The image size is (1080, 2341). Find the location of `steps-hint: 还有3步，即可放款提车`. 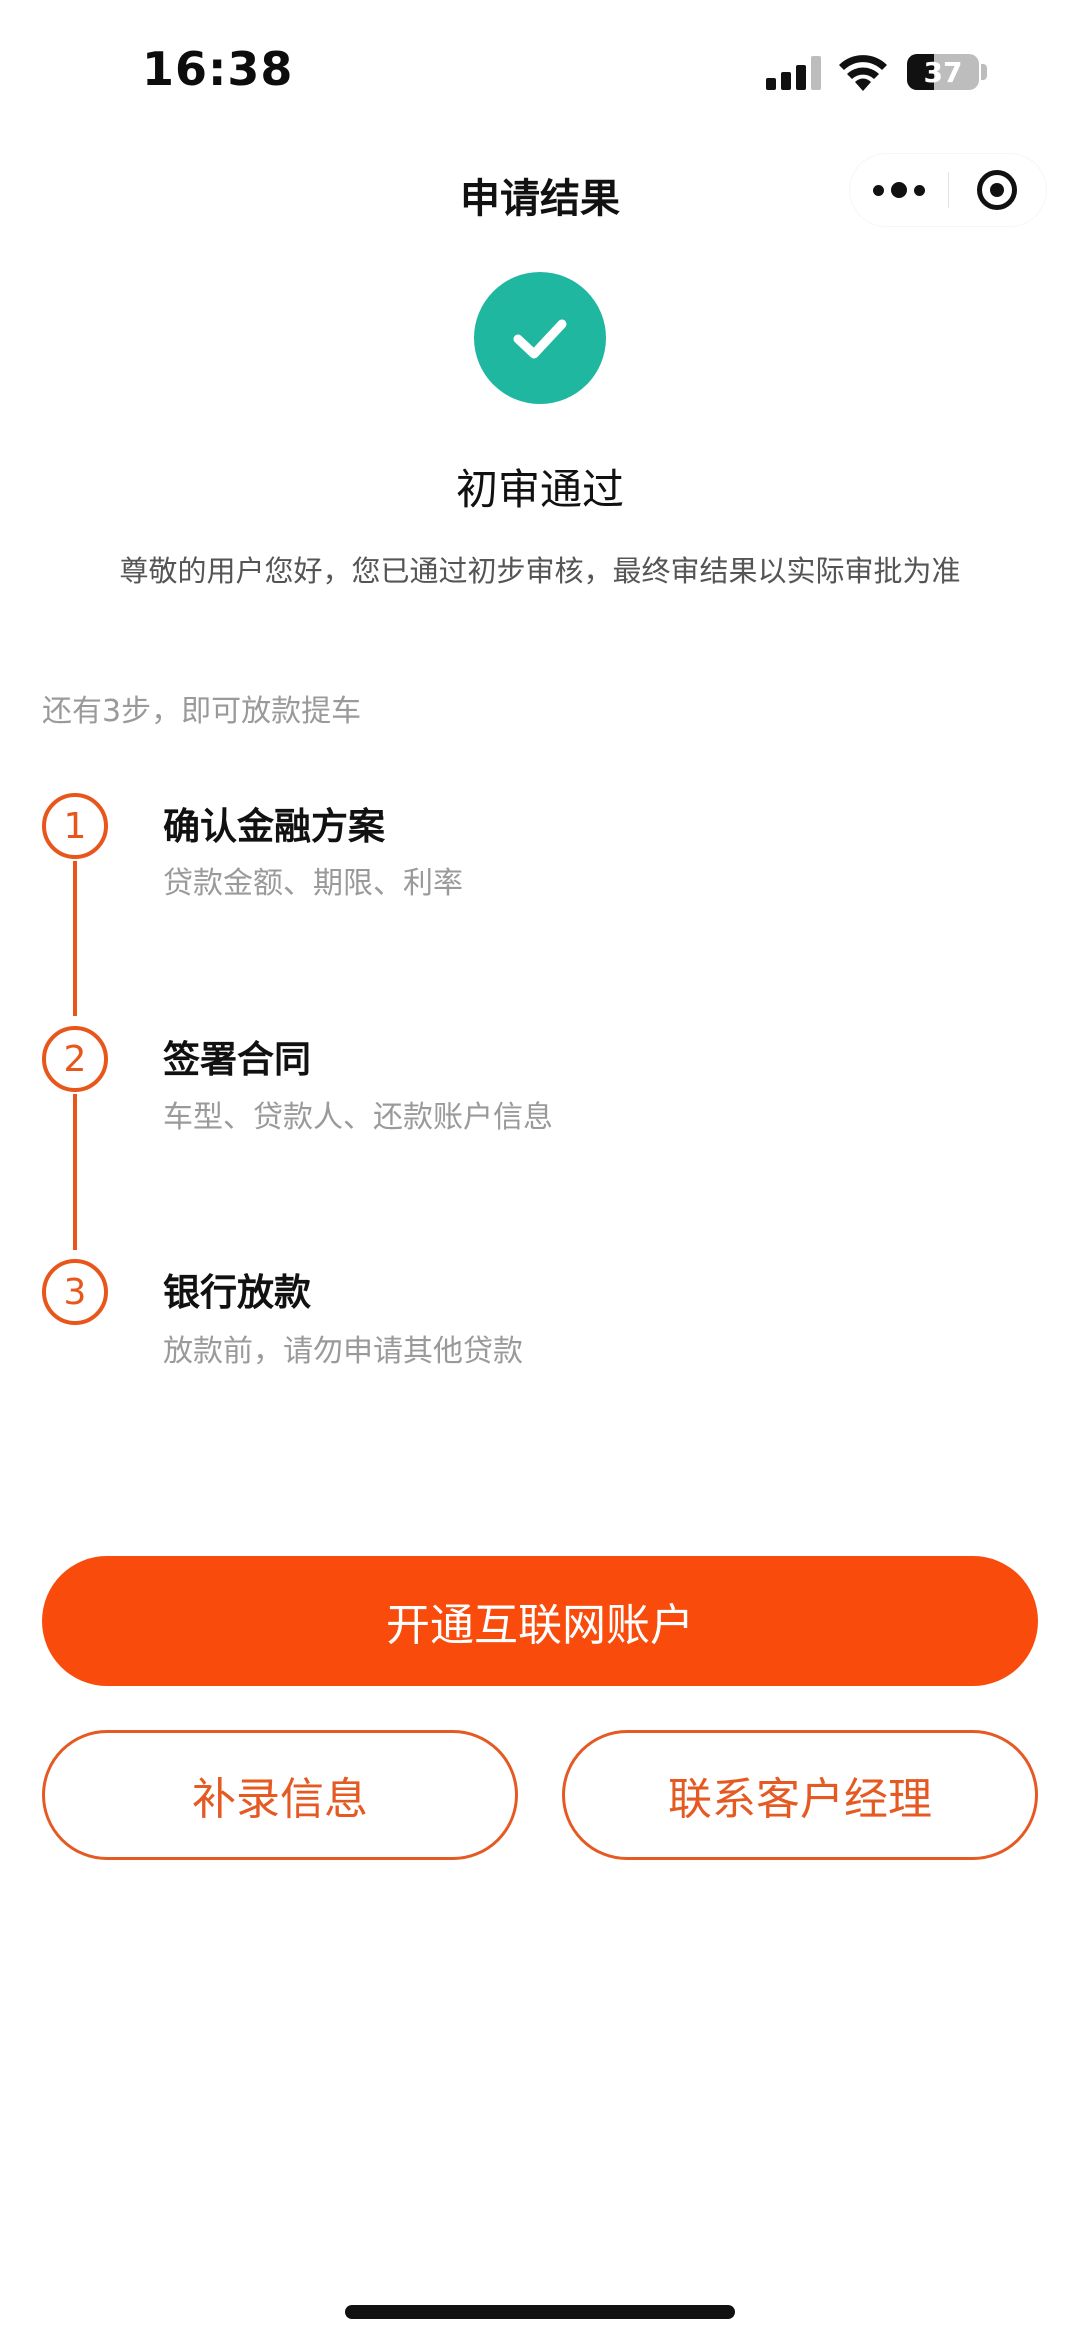

steps-hint: 还有3步，即可放款提车 is located at coordinates (202, 711).